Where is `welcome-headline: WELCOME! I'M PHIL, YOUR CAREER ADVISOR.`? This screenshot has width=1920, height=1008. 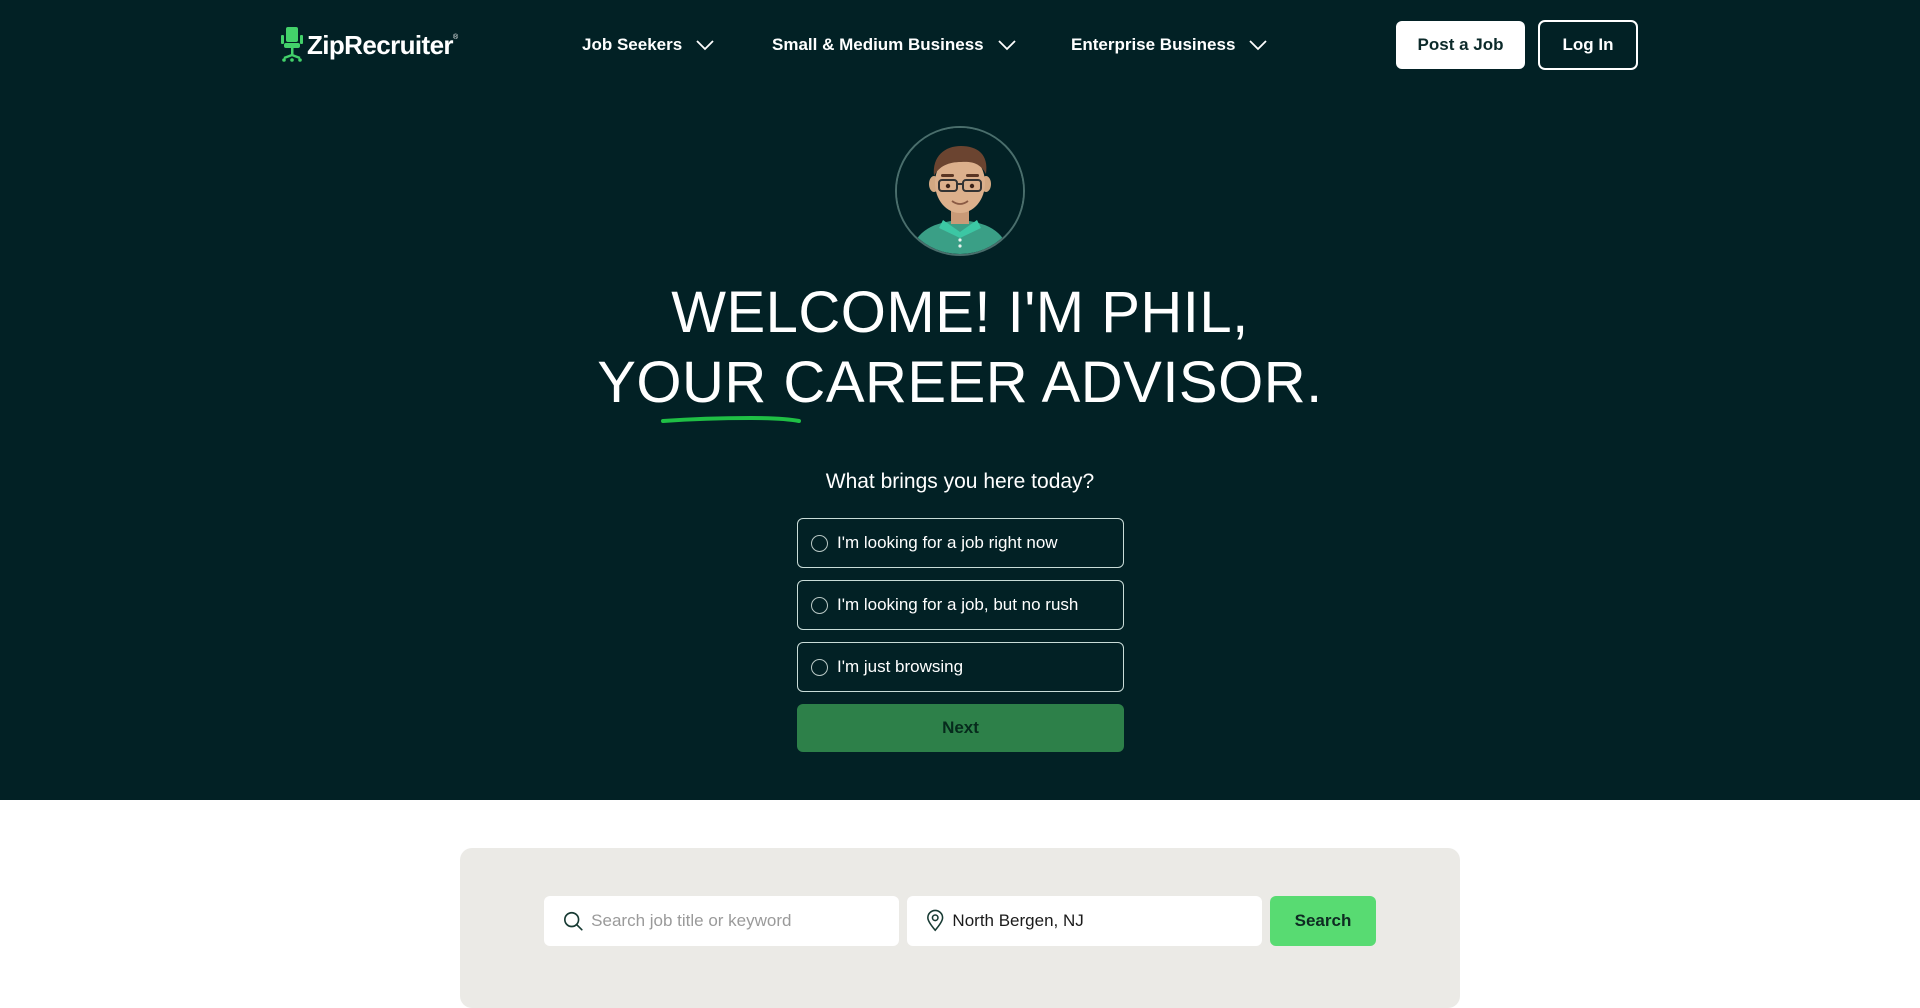 welcome-headline: WELCOME! I'M PHIL, YOUR CAREER ADVISOR. is located at coordinates (960, 348).